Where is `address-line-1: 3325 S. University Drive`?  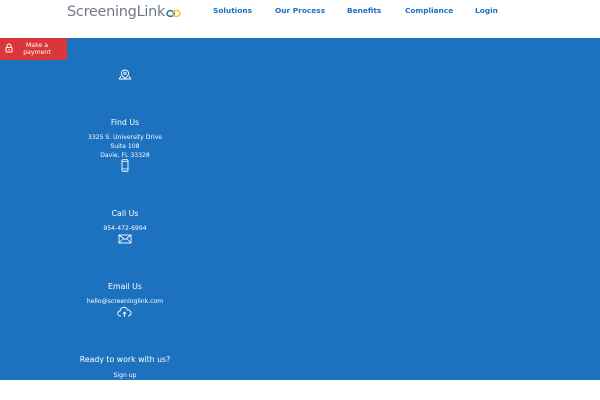
address-line-1: 3325 S. University Drive is located at coordinates (125, 137).